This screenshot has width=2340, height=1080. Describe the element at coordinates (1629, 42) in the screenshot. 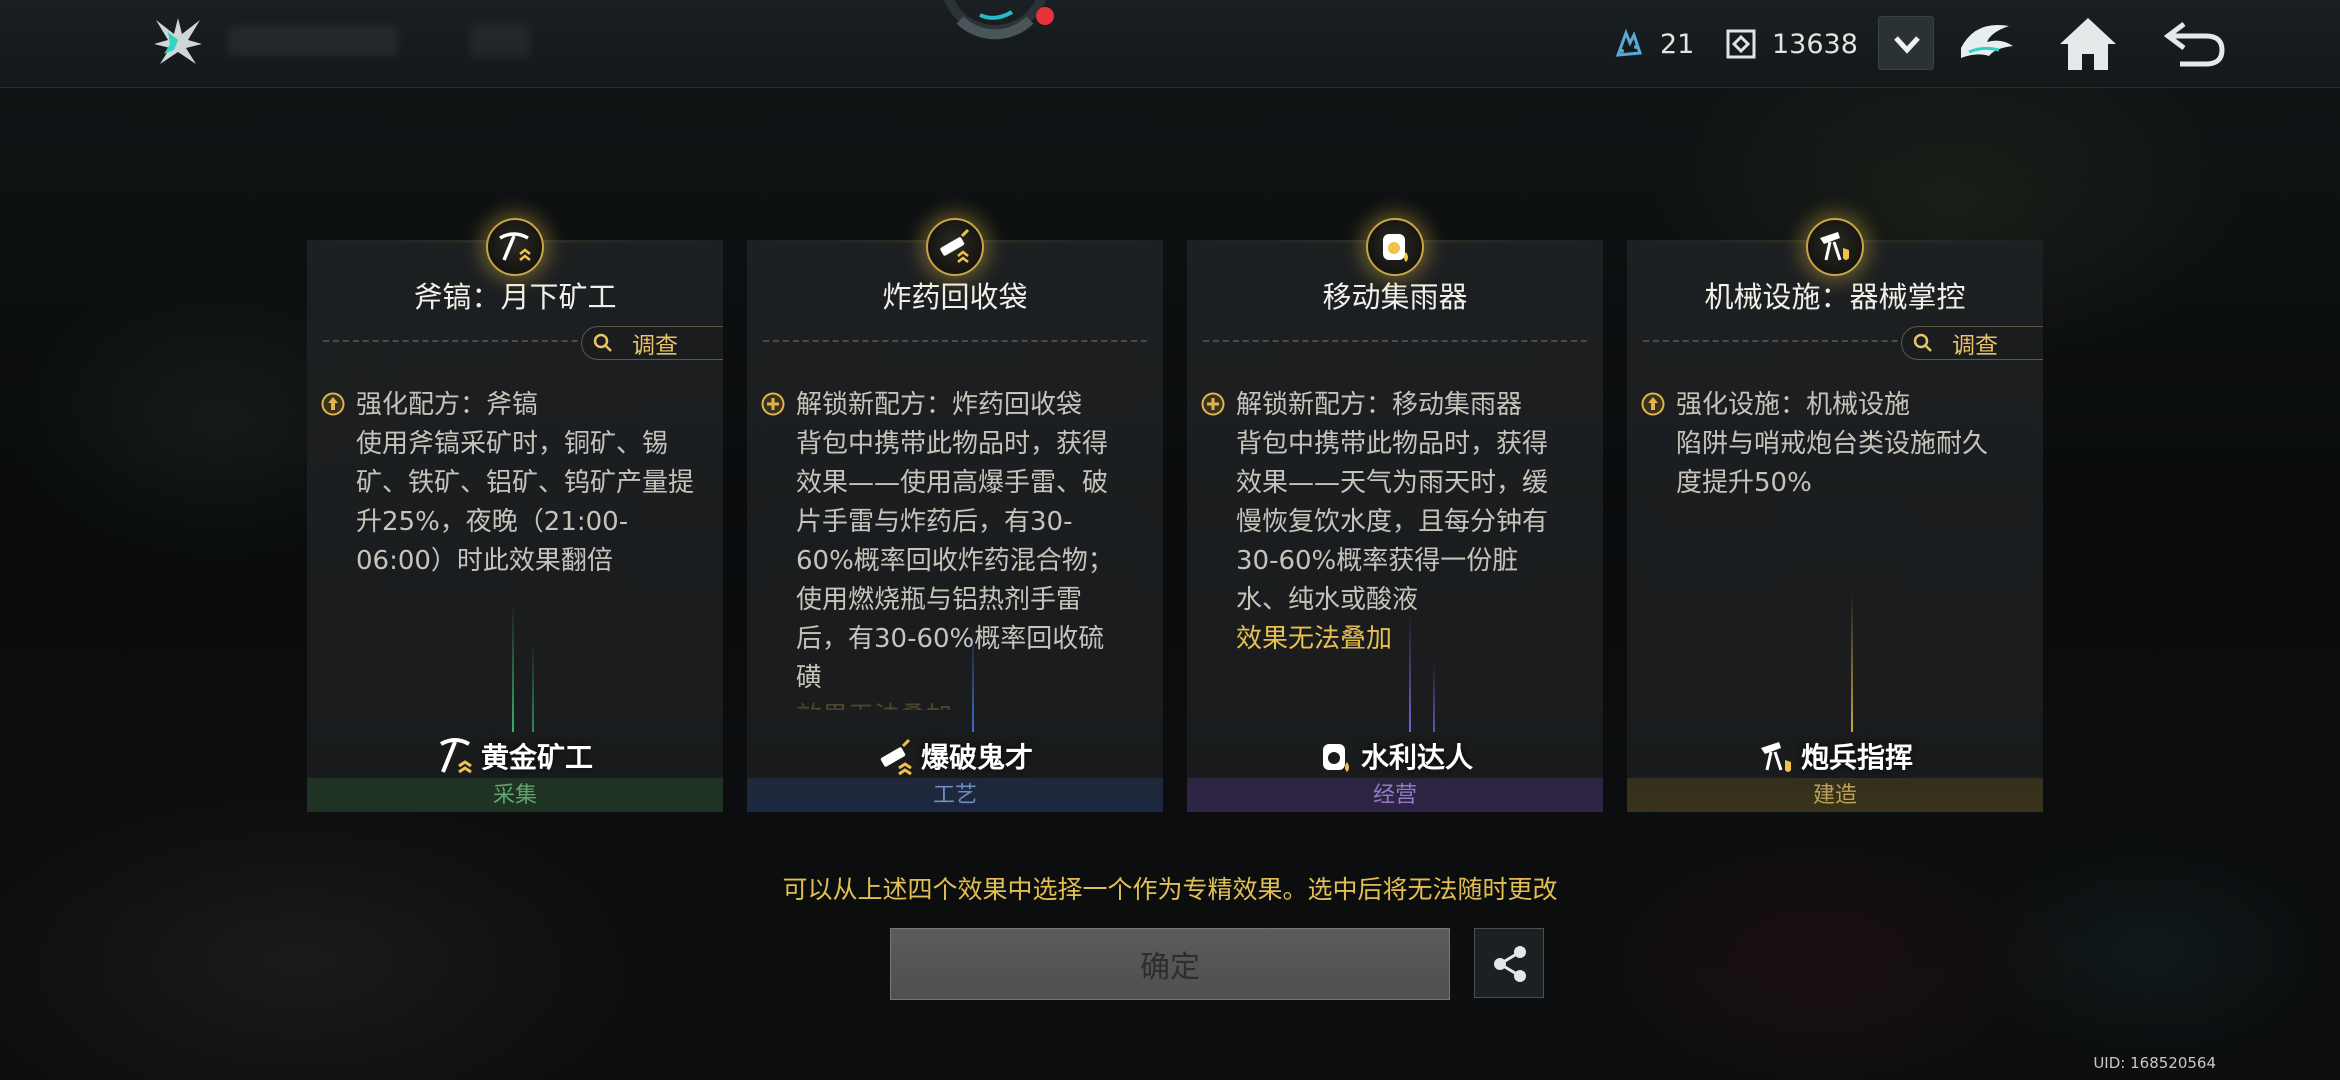

I see `ore-crystal-icon` at that location.